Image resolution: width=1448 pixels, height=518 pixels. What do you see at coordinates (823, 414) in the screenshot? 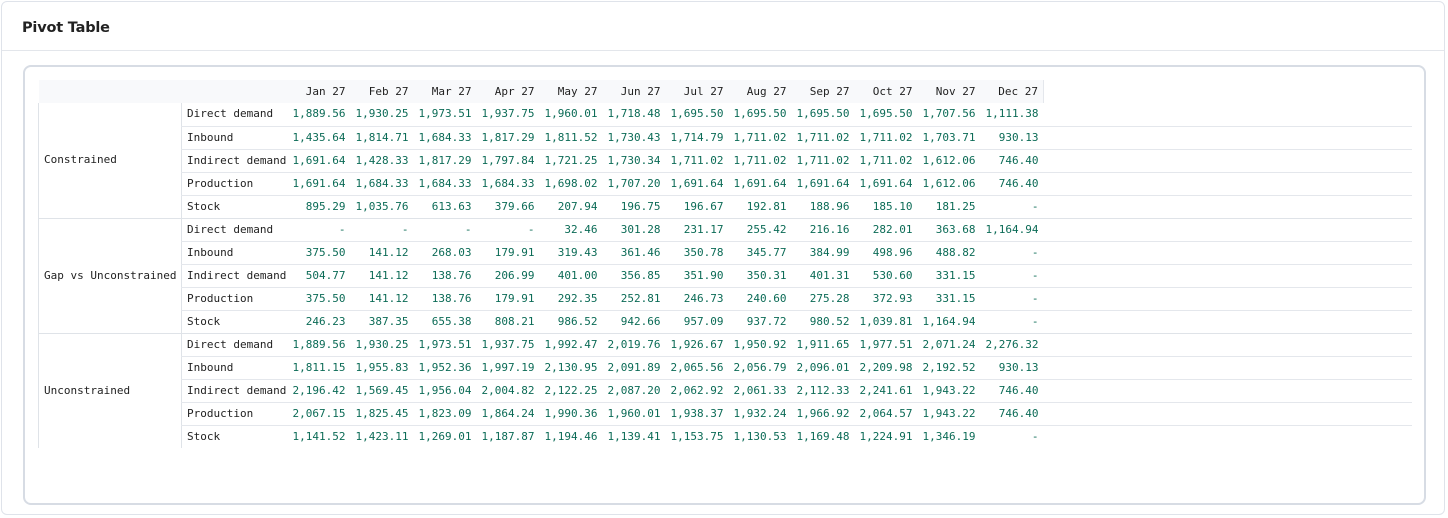
I see `value-cell: 1,966.92` at bounding box center [823, 414].